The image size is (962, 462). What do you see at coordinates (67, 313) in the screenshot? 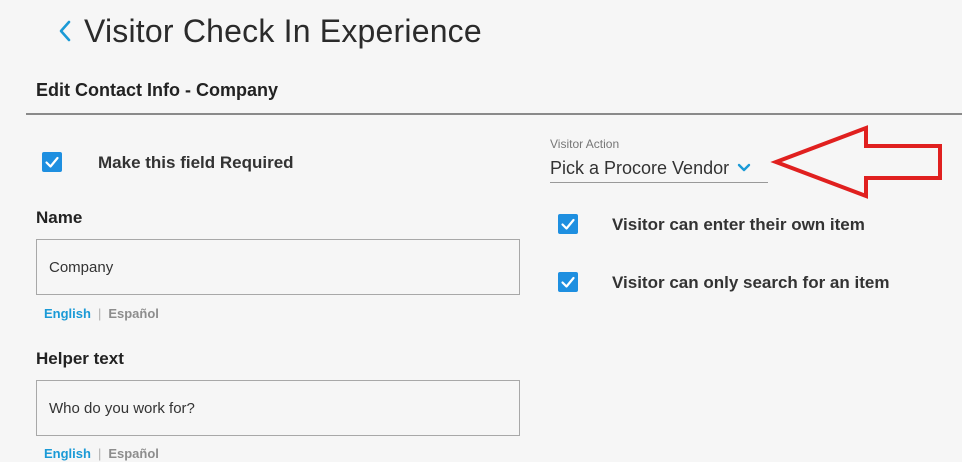
I see `name-lang-english: English` at bounding box center [67, 313].